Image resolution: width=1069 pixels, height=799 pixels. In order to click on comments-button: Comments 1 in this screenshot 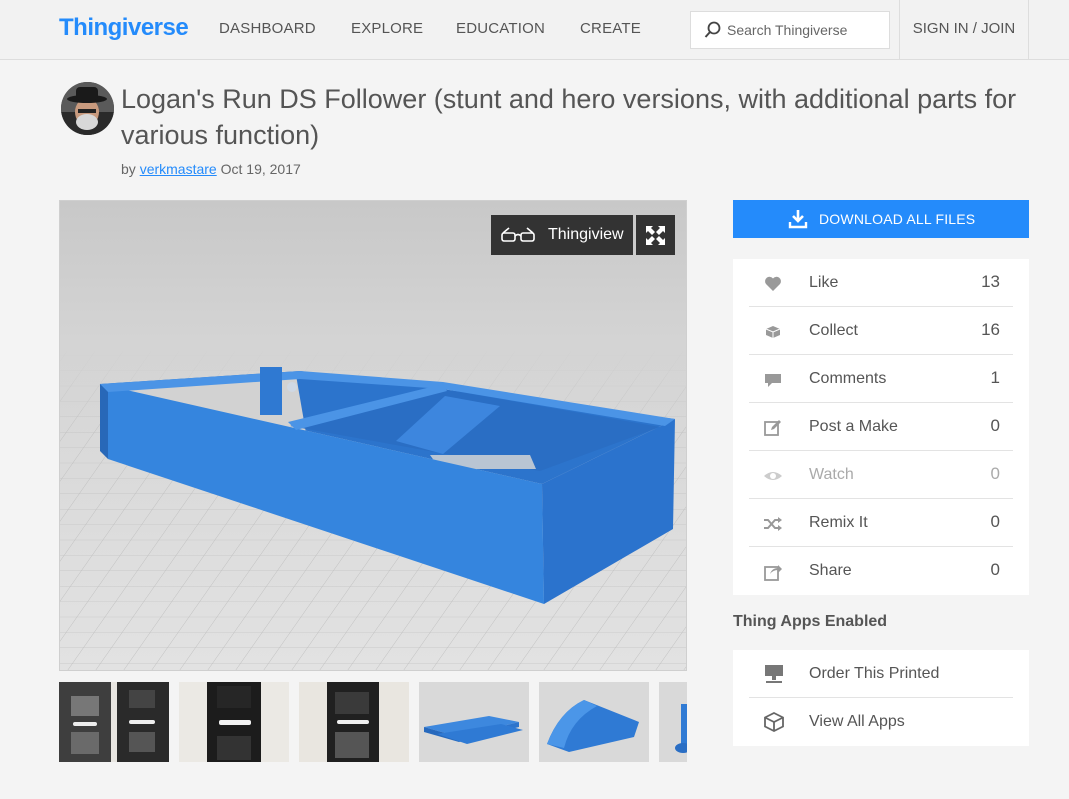, I will do `click(881, 379)`.